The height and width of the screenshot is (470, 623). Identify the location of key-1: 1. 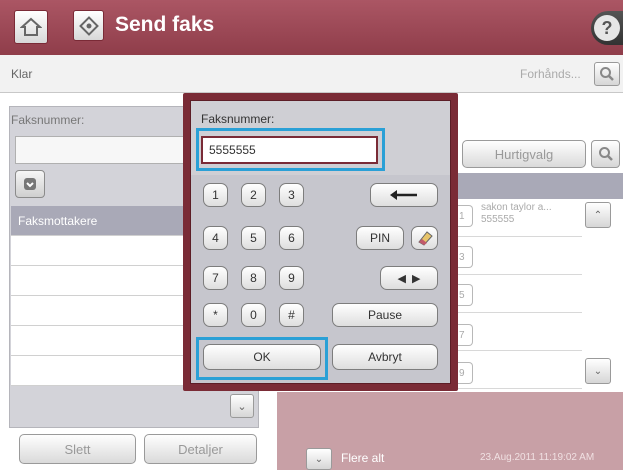
(215, 195).